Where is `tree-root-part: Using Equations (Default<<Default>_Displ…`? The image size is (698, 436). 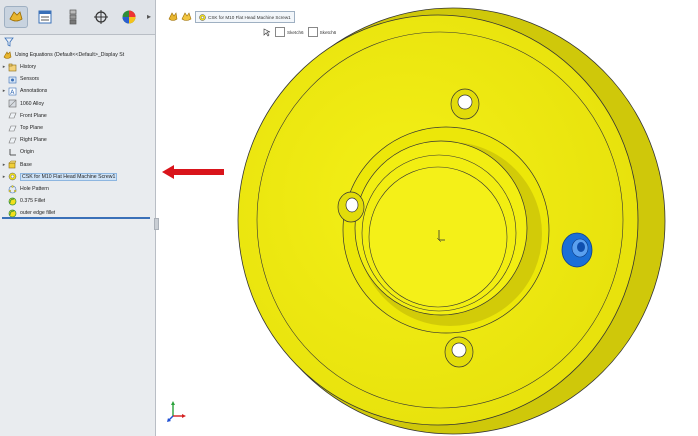
tree-root-part: Using Equations (Default<<Default>_Displ… is located at coordinates (63, 55).